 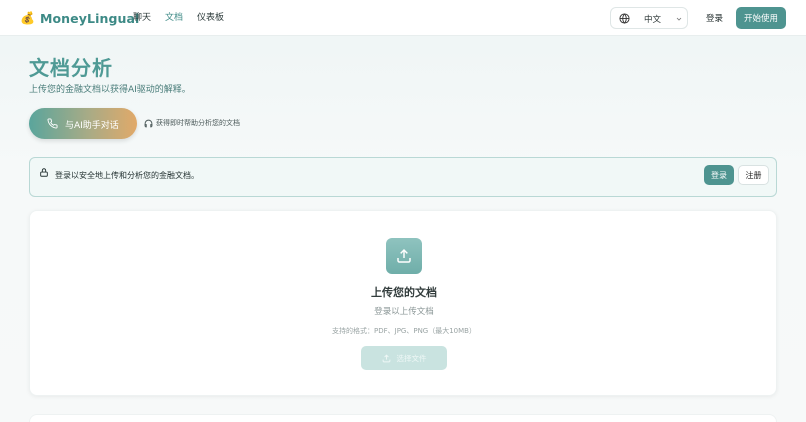 I want to click on notice-login-button: 登录, so click(x=719, y=175).